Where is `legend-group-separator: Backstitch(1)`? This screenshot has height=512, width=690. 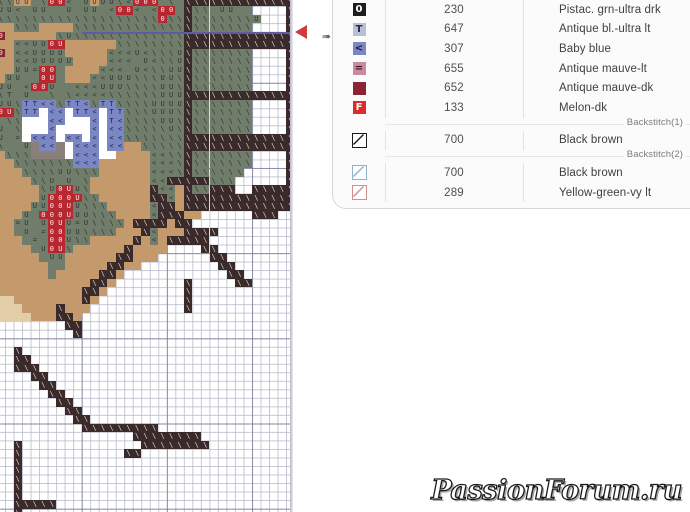 legend-group-separator: Backstitch(1) is located at coordinates (511, 123).